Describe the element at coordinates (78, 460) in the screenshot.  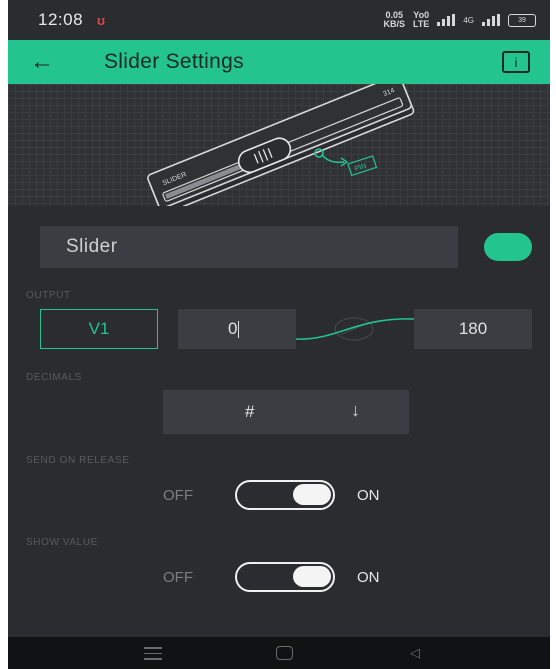
I see `send-on-release-label: SEND ON RELEASE` at that location.